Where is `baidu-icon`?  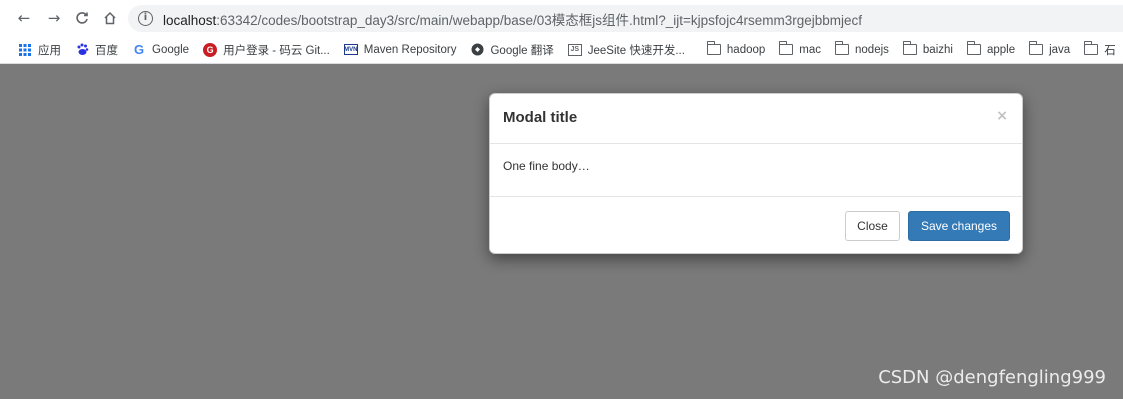 baidu-icon is located at coordinates (82, 50).